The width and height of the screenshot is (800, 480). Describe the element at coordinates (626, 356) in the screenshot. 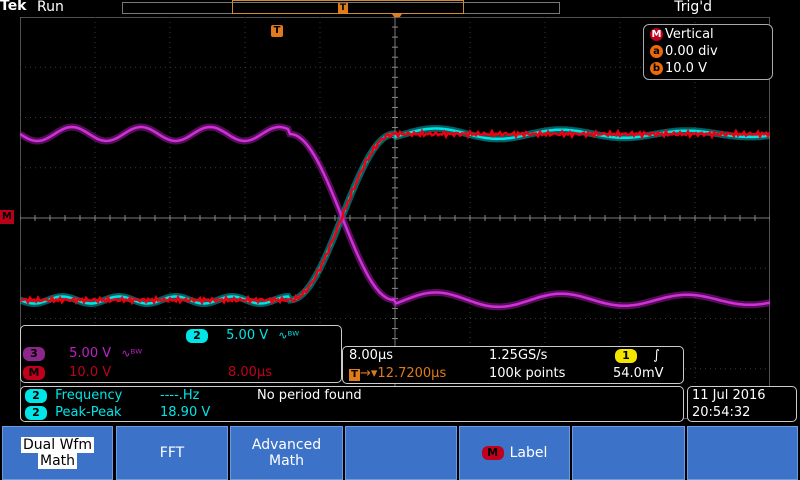

I see `trigger-source-badge-icon: 1` at that location.